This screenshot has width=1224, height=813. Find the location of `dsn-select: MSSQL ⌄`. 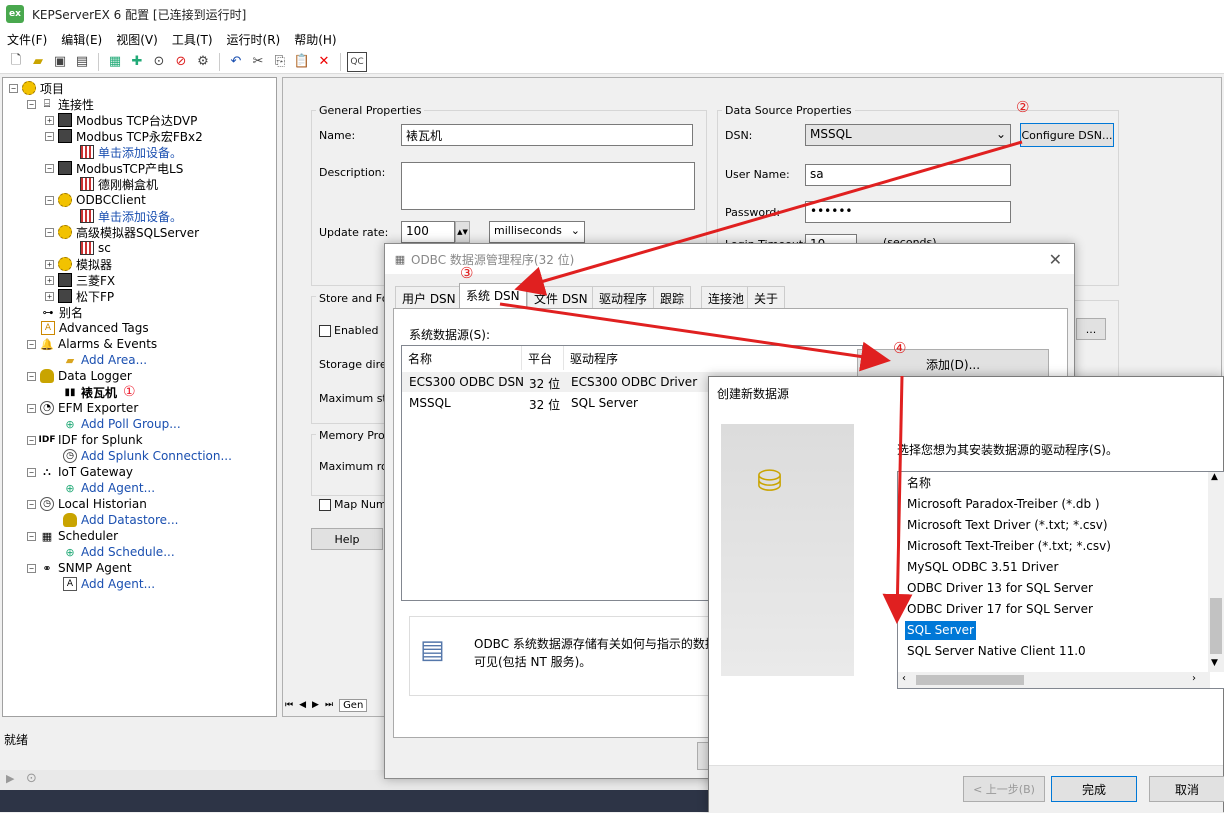

dsn-select: MSSQL ⌄ is located at coordinates (908, 135).